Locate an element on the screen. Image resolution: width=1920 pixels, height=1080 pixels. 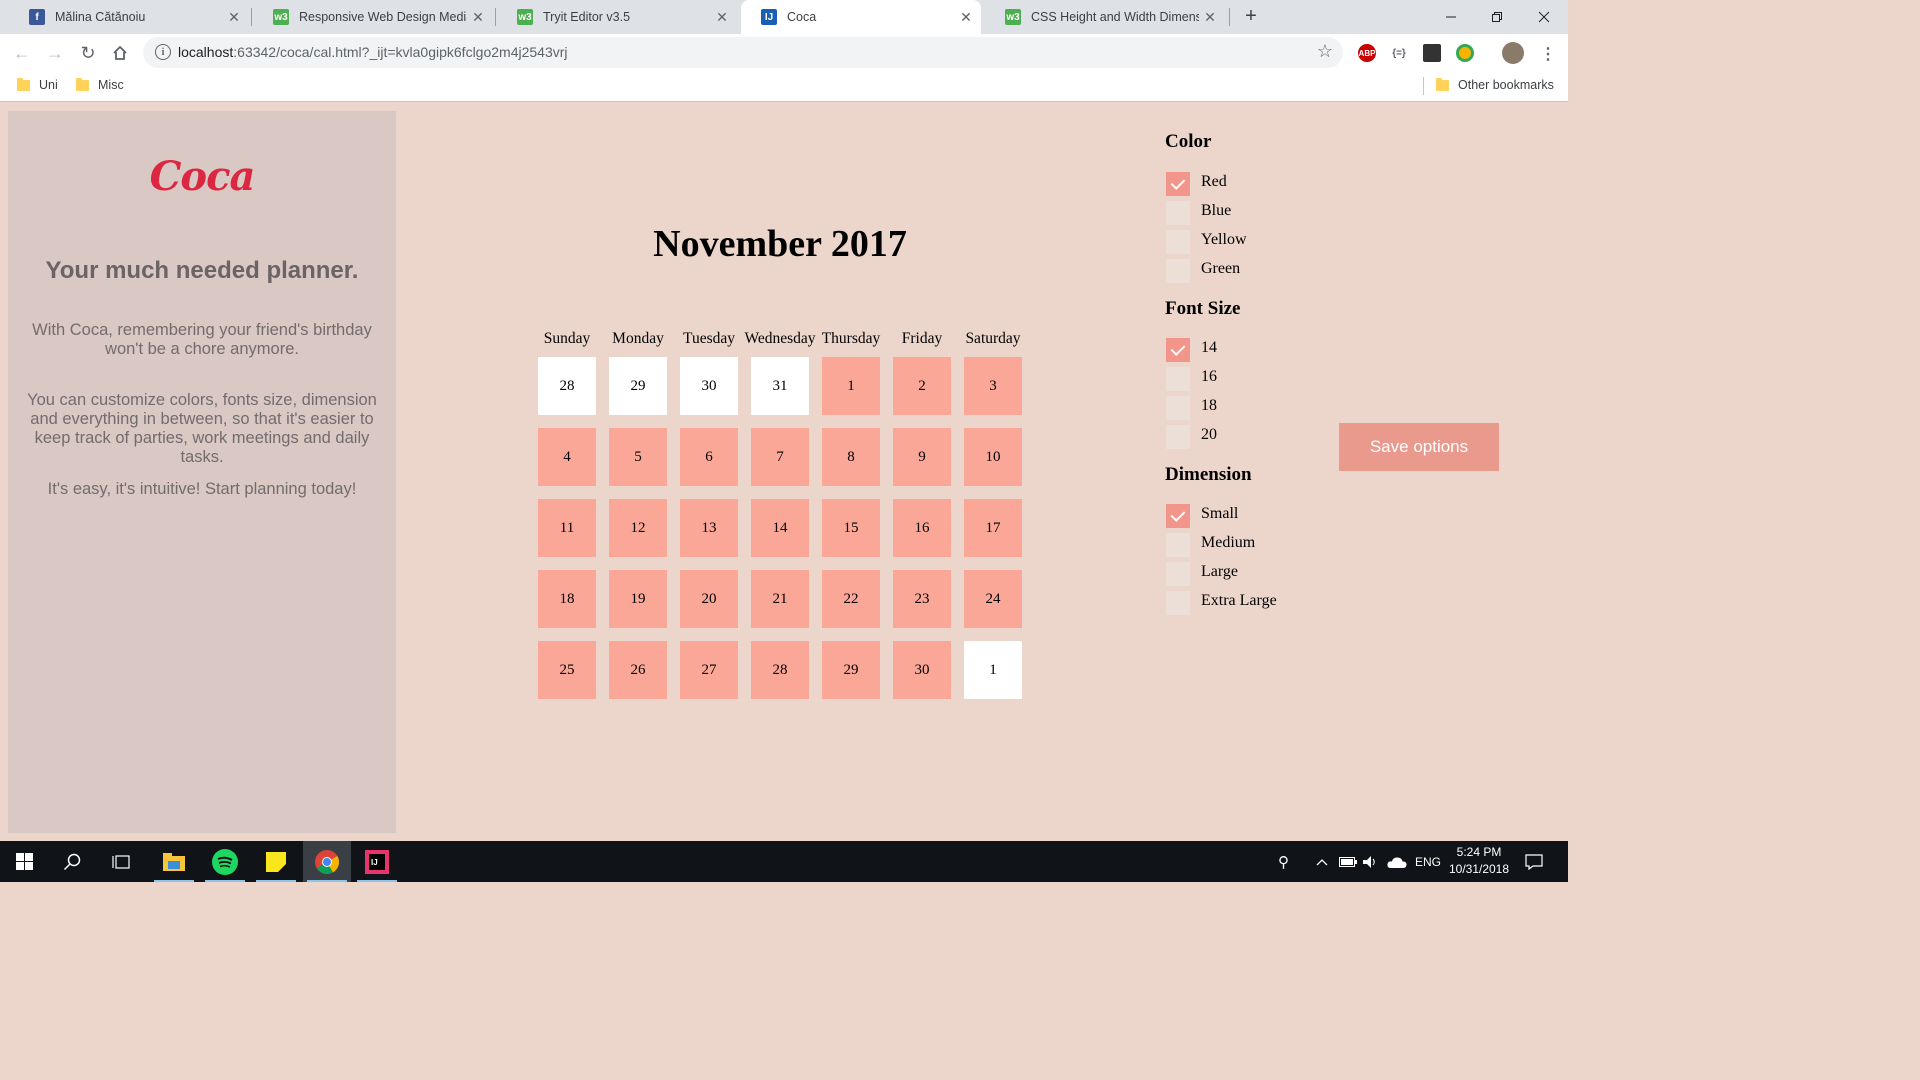
calendar-day: 30 is located at coordinates (922, 670).